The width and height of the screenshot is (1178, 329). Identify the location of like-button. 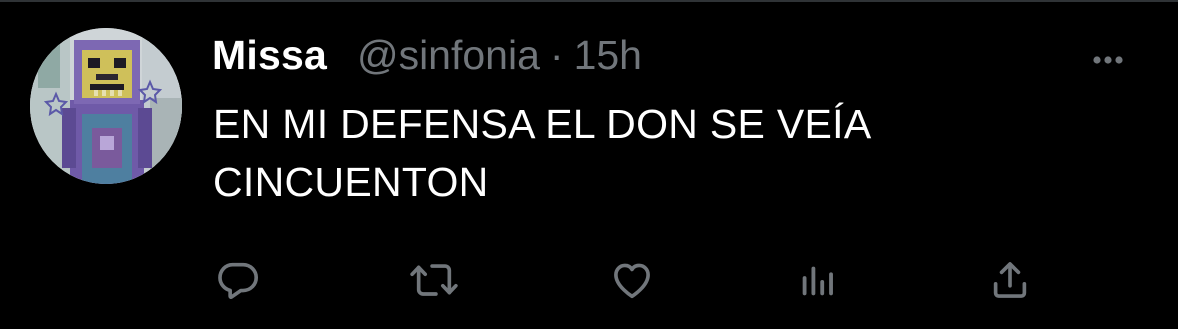
(632, 280).